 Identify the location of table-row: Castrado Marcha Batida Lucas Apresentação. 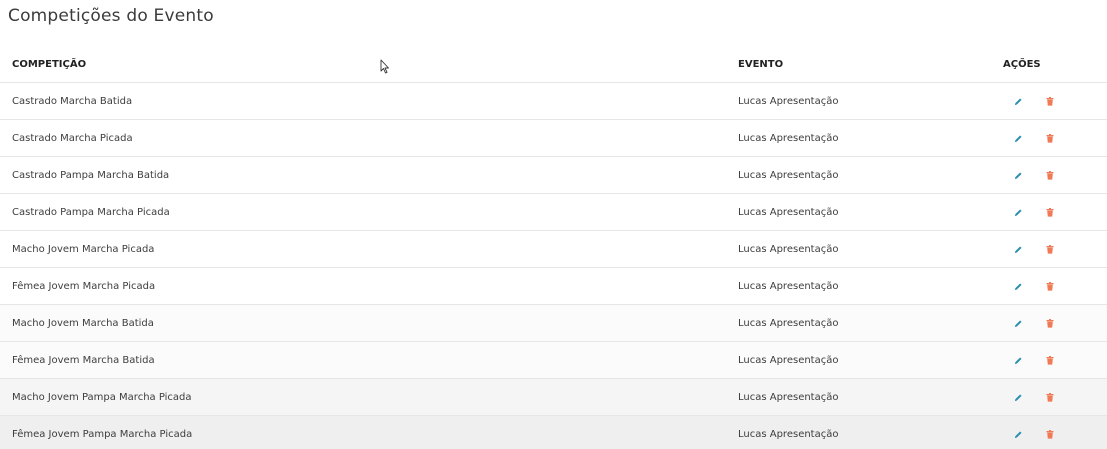
(553, 101).